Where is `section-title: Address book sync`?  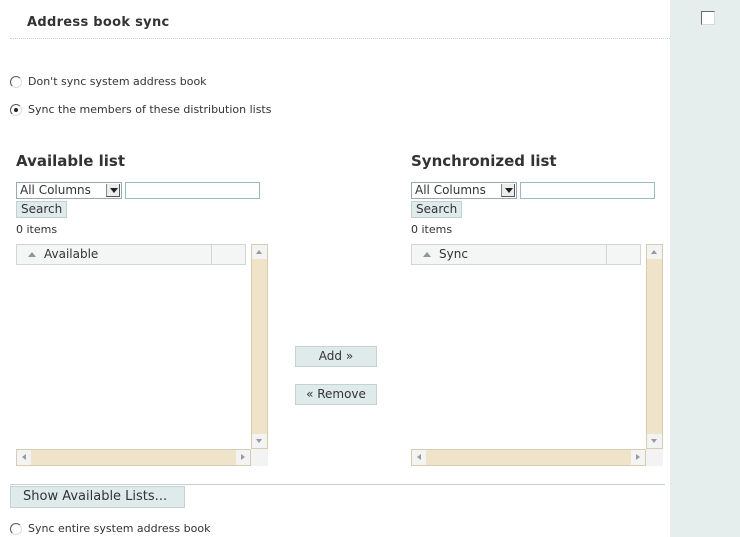 section-title: Address book sync is located at coordinates (98, 22).